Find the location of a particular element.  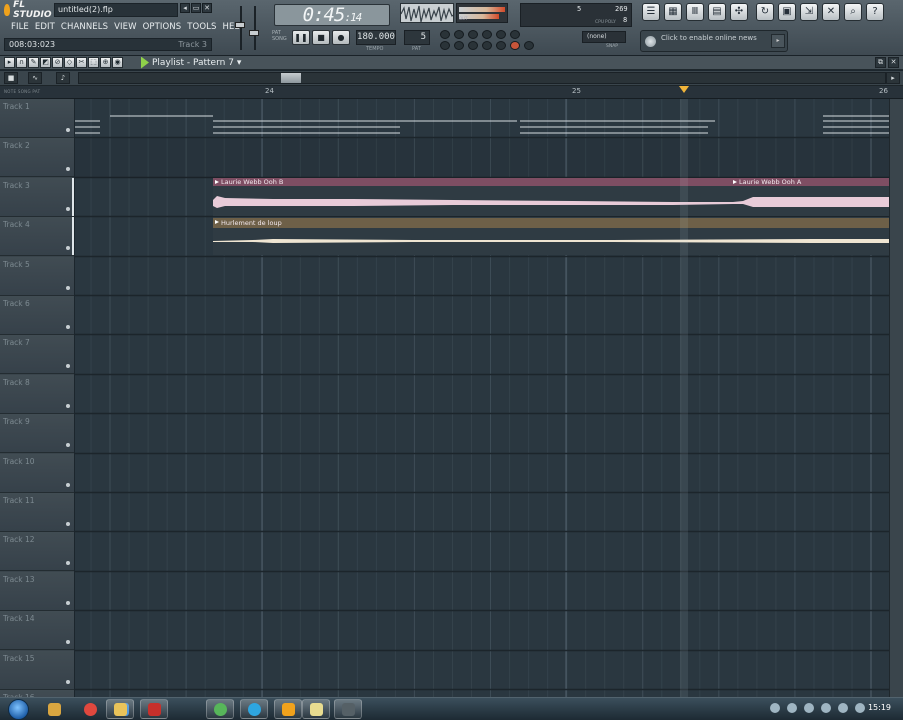

track-header: Track 6 is located at coordinates (37, 315).